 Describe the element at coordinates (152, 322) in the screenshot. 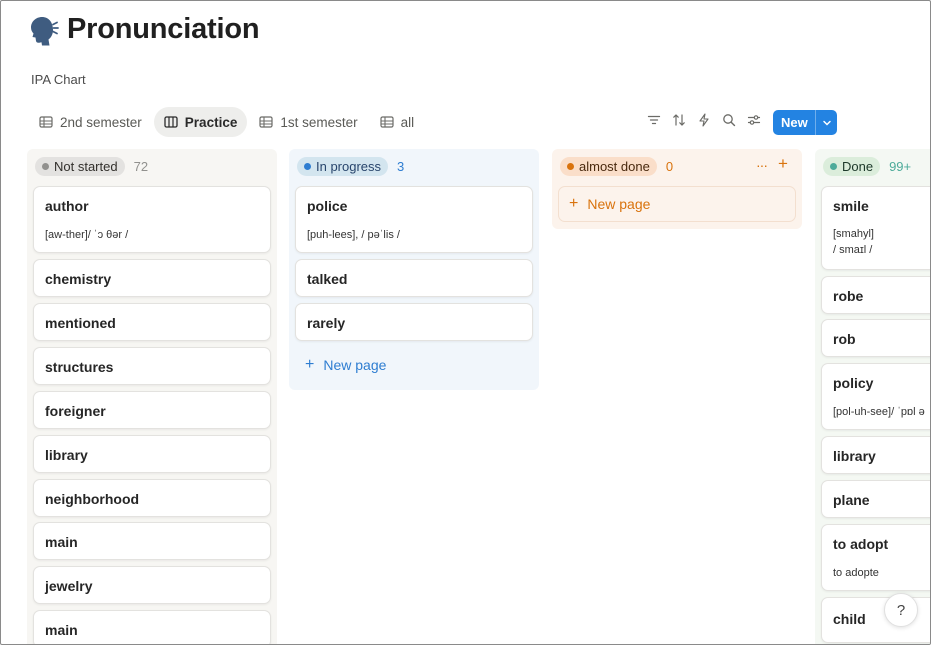

I see `card: mentioned` at that location.